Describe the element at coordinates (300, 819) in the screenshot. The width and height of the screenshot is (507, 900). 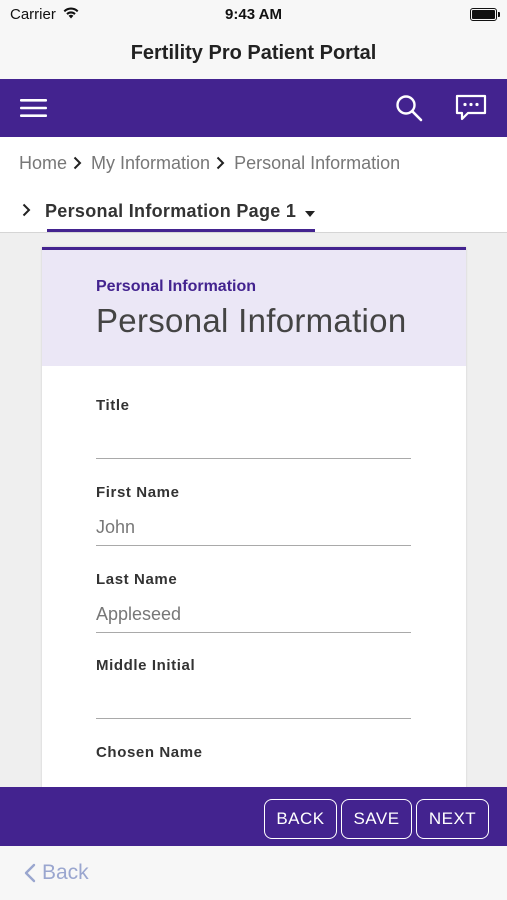
I see `back-button: BACK` at that location.